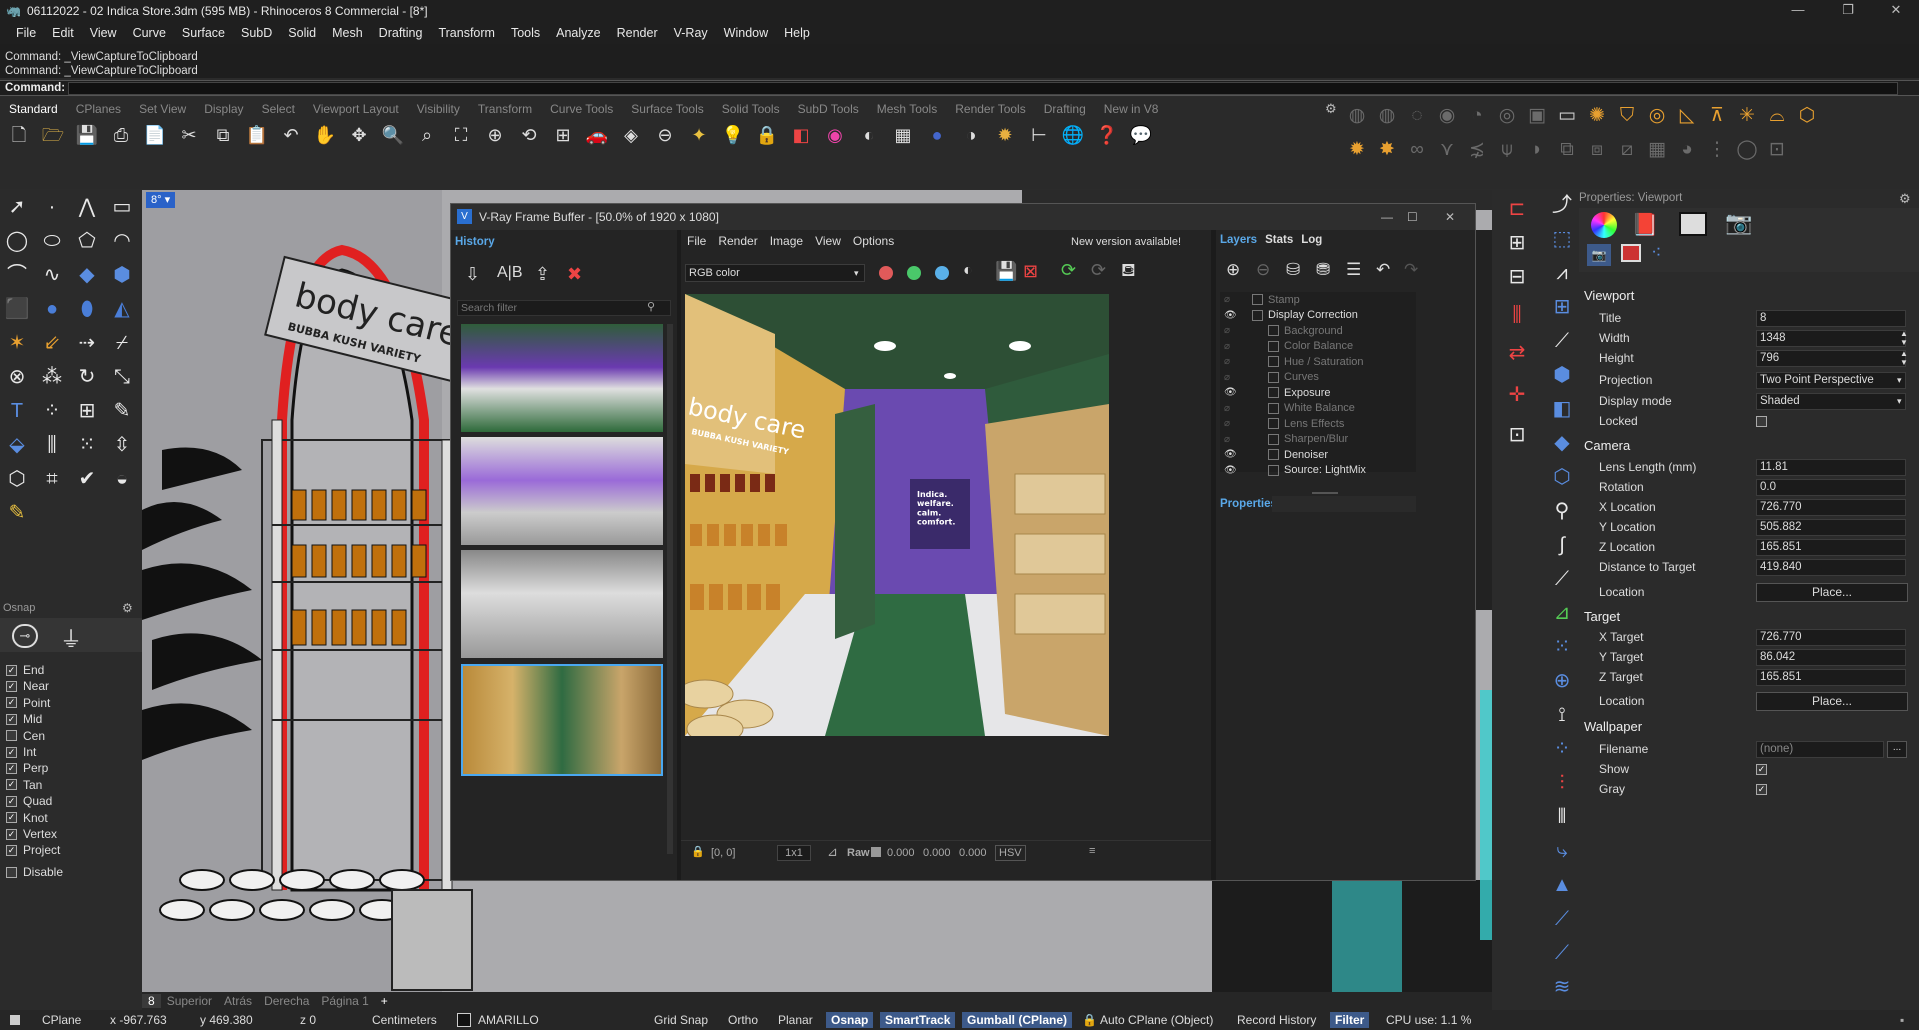  What do you see at coordinates (508, 1020) in the screenshot?
I see `status-layer: AMARILLO` at bounding box center [508, 1020].